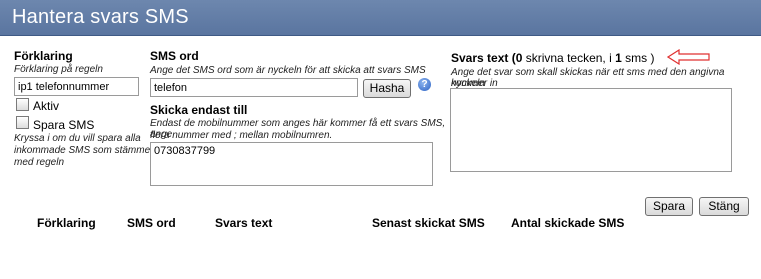 The width and height of the screenshot is (761, 279). Describe the element at coordinates (64, 125) in the screenshot. I see `spara-sms-label: Spara SMS` at that location.